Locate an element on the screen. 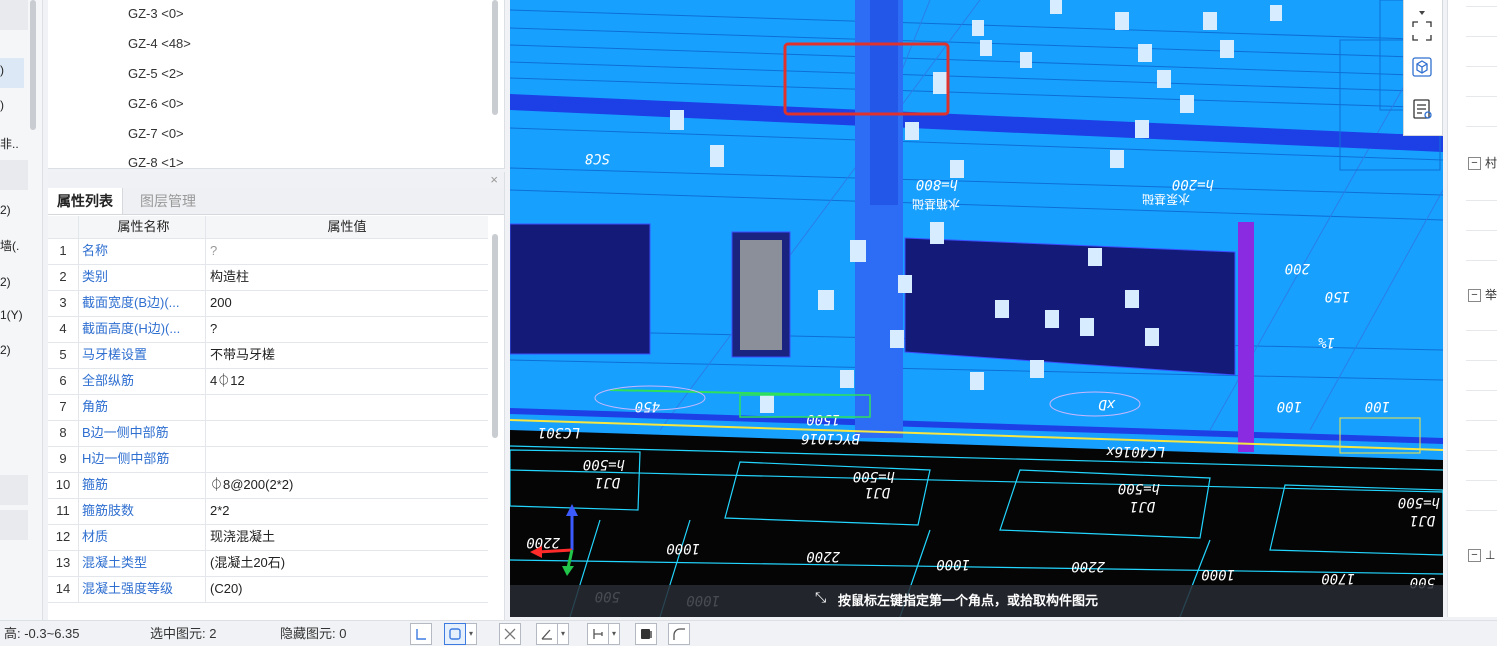 The image size is (1497, 646). foundation-label: 2200 is located at coordinates (823, 556).